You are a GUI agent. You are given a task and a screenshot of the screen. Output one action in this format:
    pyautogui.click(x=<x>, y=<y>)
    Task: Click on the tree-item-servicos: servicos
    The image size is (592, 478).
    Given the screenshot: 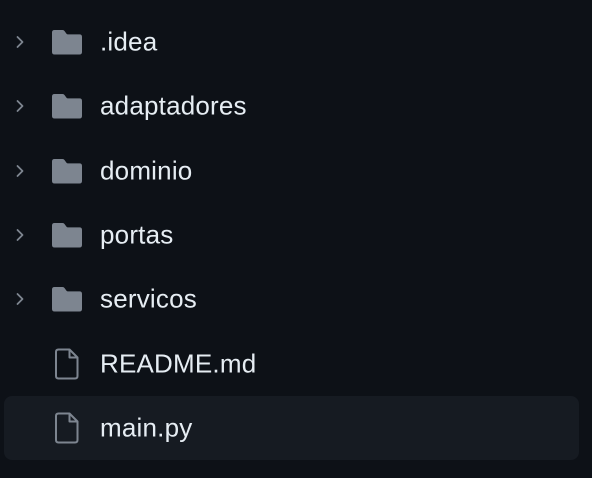 What is the action you would take?
    pyautogui.click(x=291, y=299)
    